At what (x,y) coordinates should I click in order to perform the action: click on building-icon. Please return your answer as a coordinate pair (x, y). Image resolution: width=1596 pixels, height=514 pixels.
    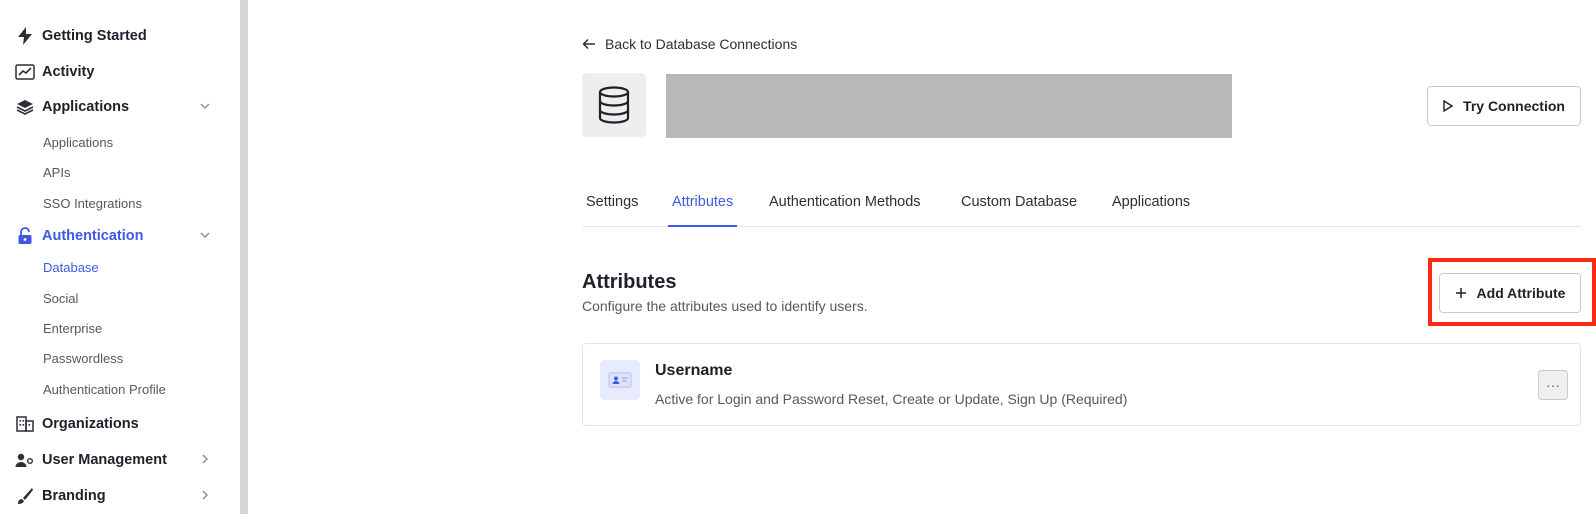
    Looking at the image, I should click on (25, 424).